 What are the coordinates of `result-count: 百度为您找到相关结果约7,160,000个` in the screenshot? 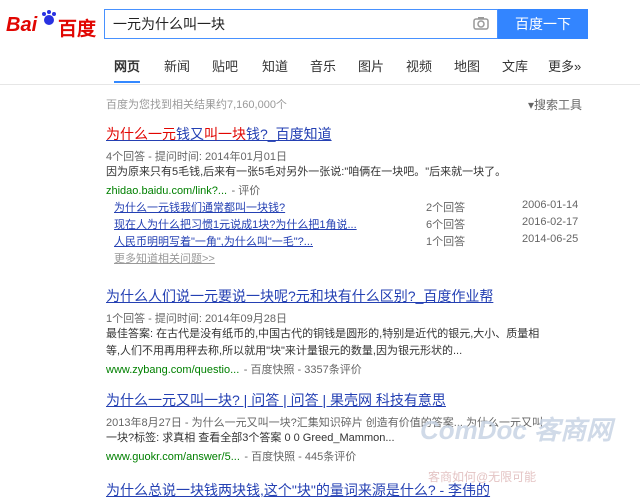 It's located at (196, 105).